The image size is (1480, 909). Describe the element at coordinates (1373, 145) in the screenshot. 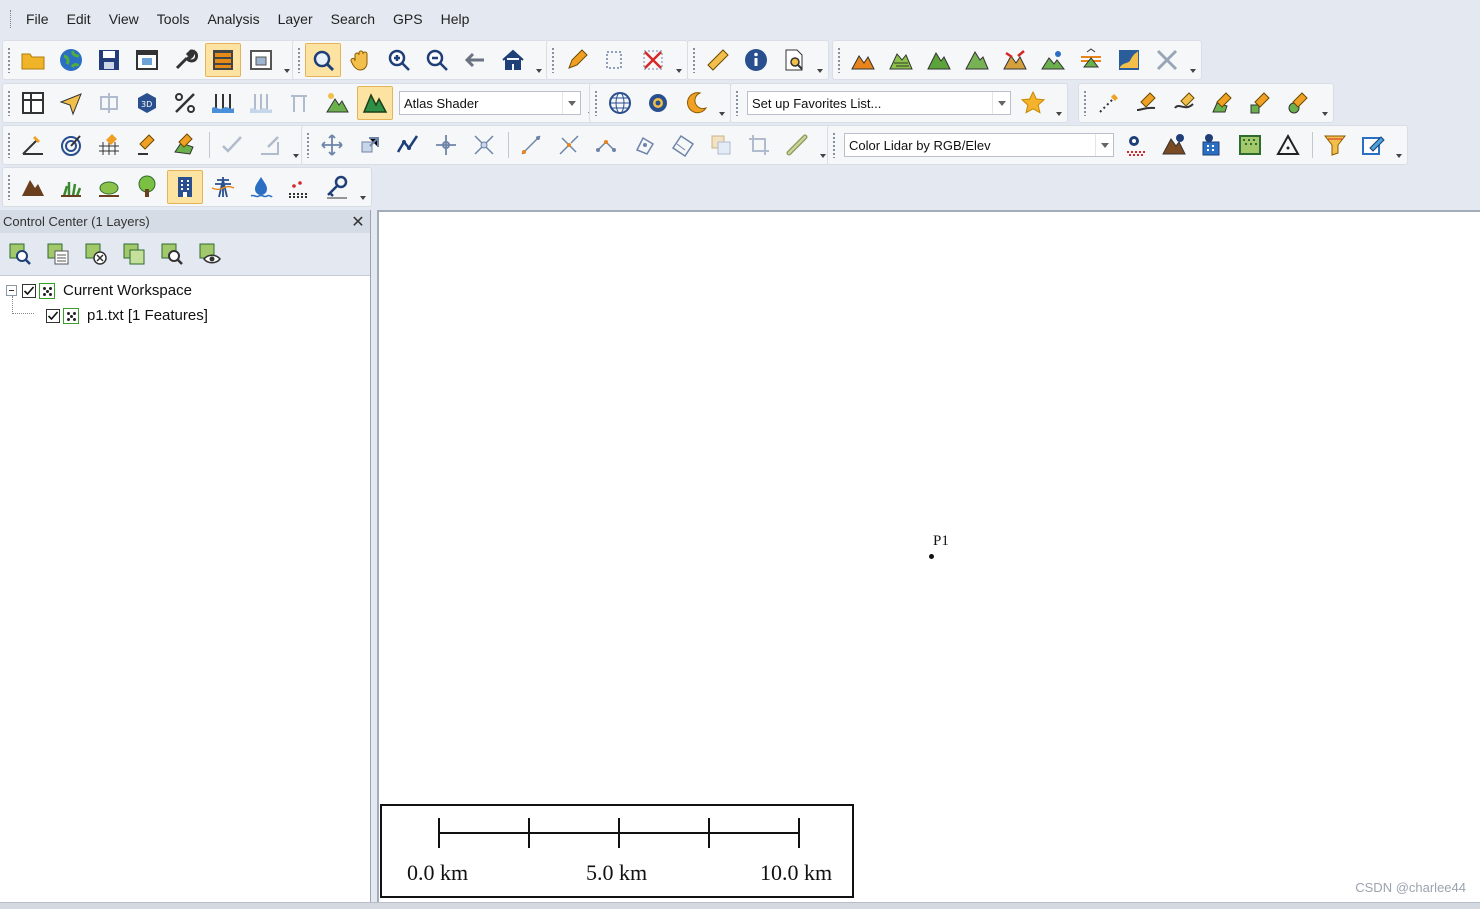

I see `edit-note-icon` at that location.